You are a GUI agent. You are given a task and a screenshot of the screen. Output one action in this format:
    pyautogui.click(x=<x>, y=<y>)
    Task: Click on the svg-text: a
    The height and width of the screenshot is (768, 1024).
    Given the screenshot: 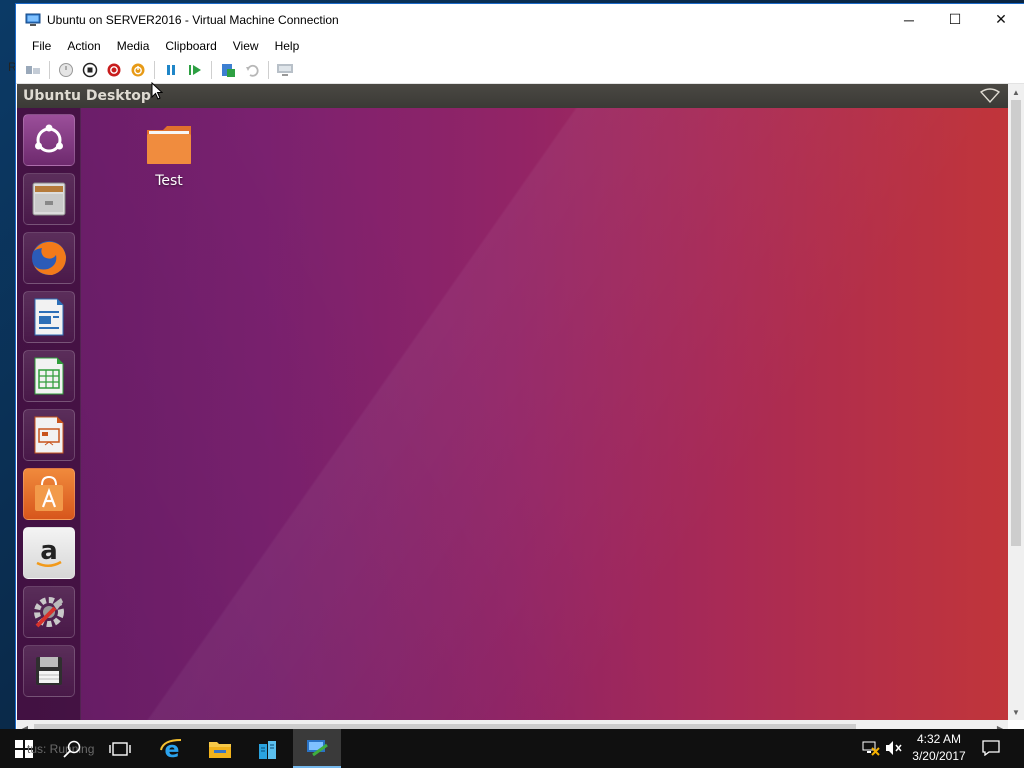 What is the action you would take?
    pyautogui.click(x=49, y=551)
    